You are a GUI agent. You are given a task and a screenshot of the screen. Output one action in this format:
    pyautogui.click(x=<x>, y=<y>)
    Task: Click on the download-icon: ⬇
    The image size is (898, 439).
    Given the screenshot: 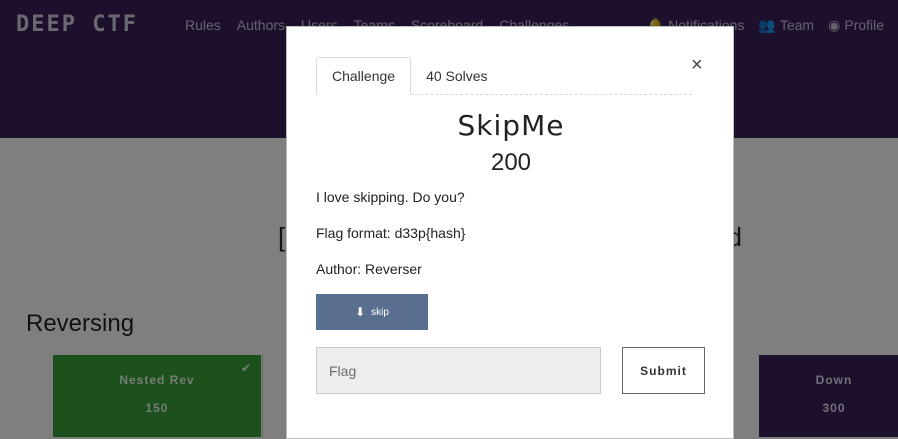 What is the action you would take?
    pyautogui.click(x=360, y=312)
    